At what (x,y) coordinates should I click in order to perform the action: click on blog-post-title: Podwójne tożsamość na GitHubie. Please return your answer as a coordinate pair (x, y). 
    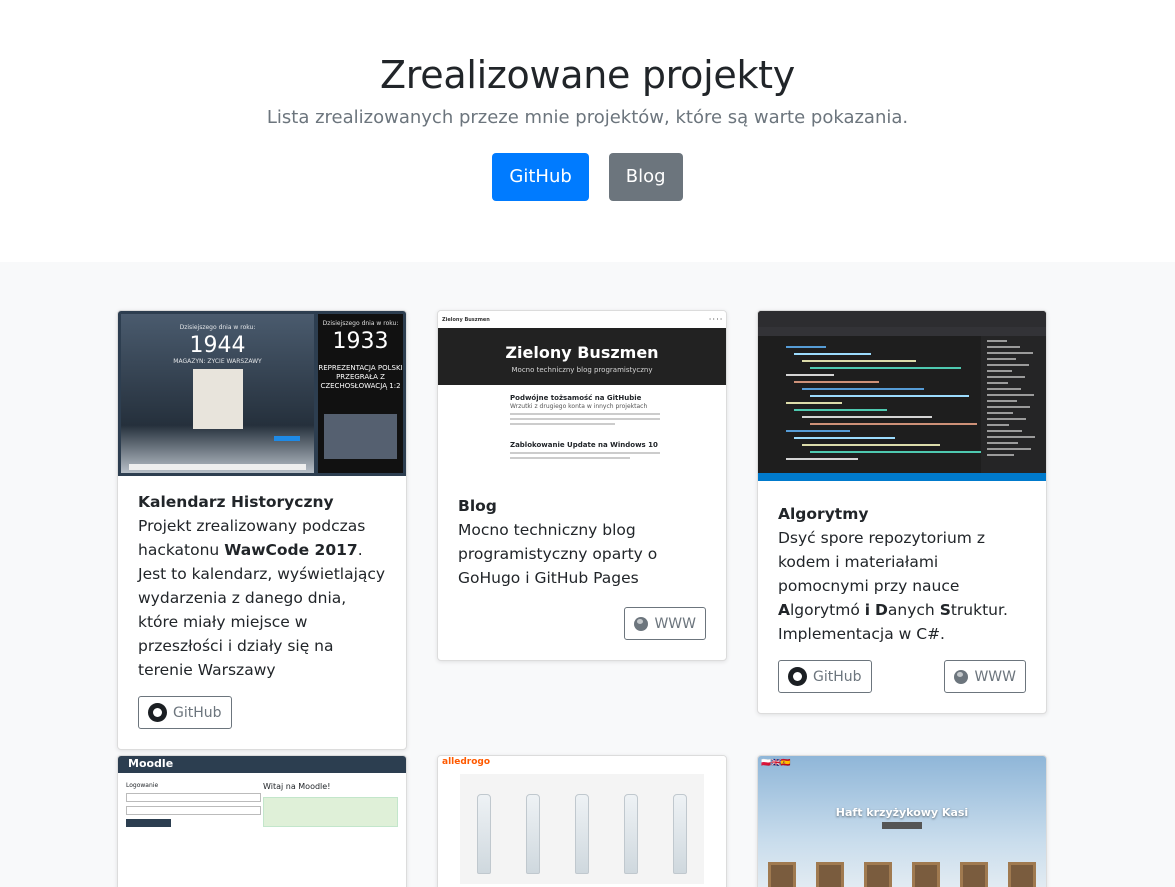
    Looking at the image, I should click on (576, 398).